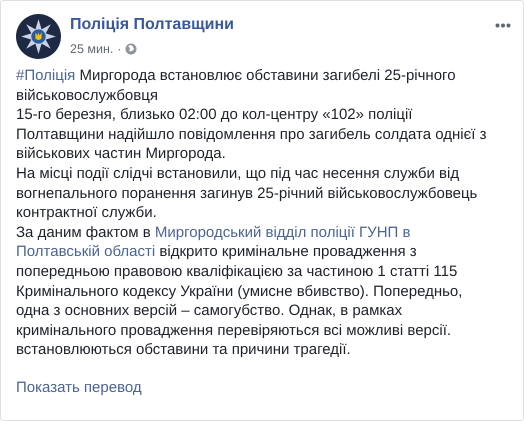 The height and width of the screenshot is (421, 524). What do you see at coordinates (252, 134) in the screenshot?
I see `post-text-line: Полтавщини надійшло повідомлення про загибель солдата однієї з` at bounding box center [252, 134].